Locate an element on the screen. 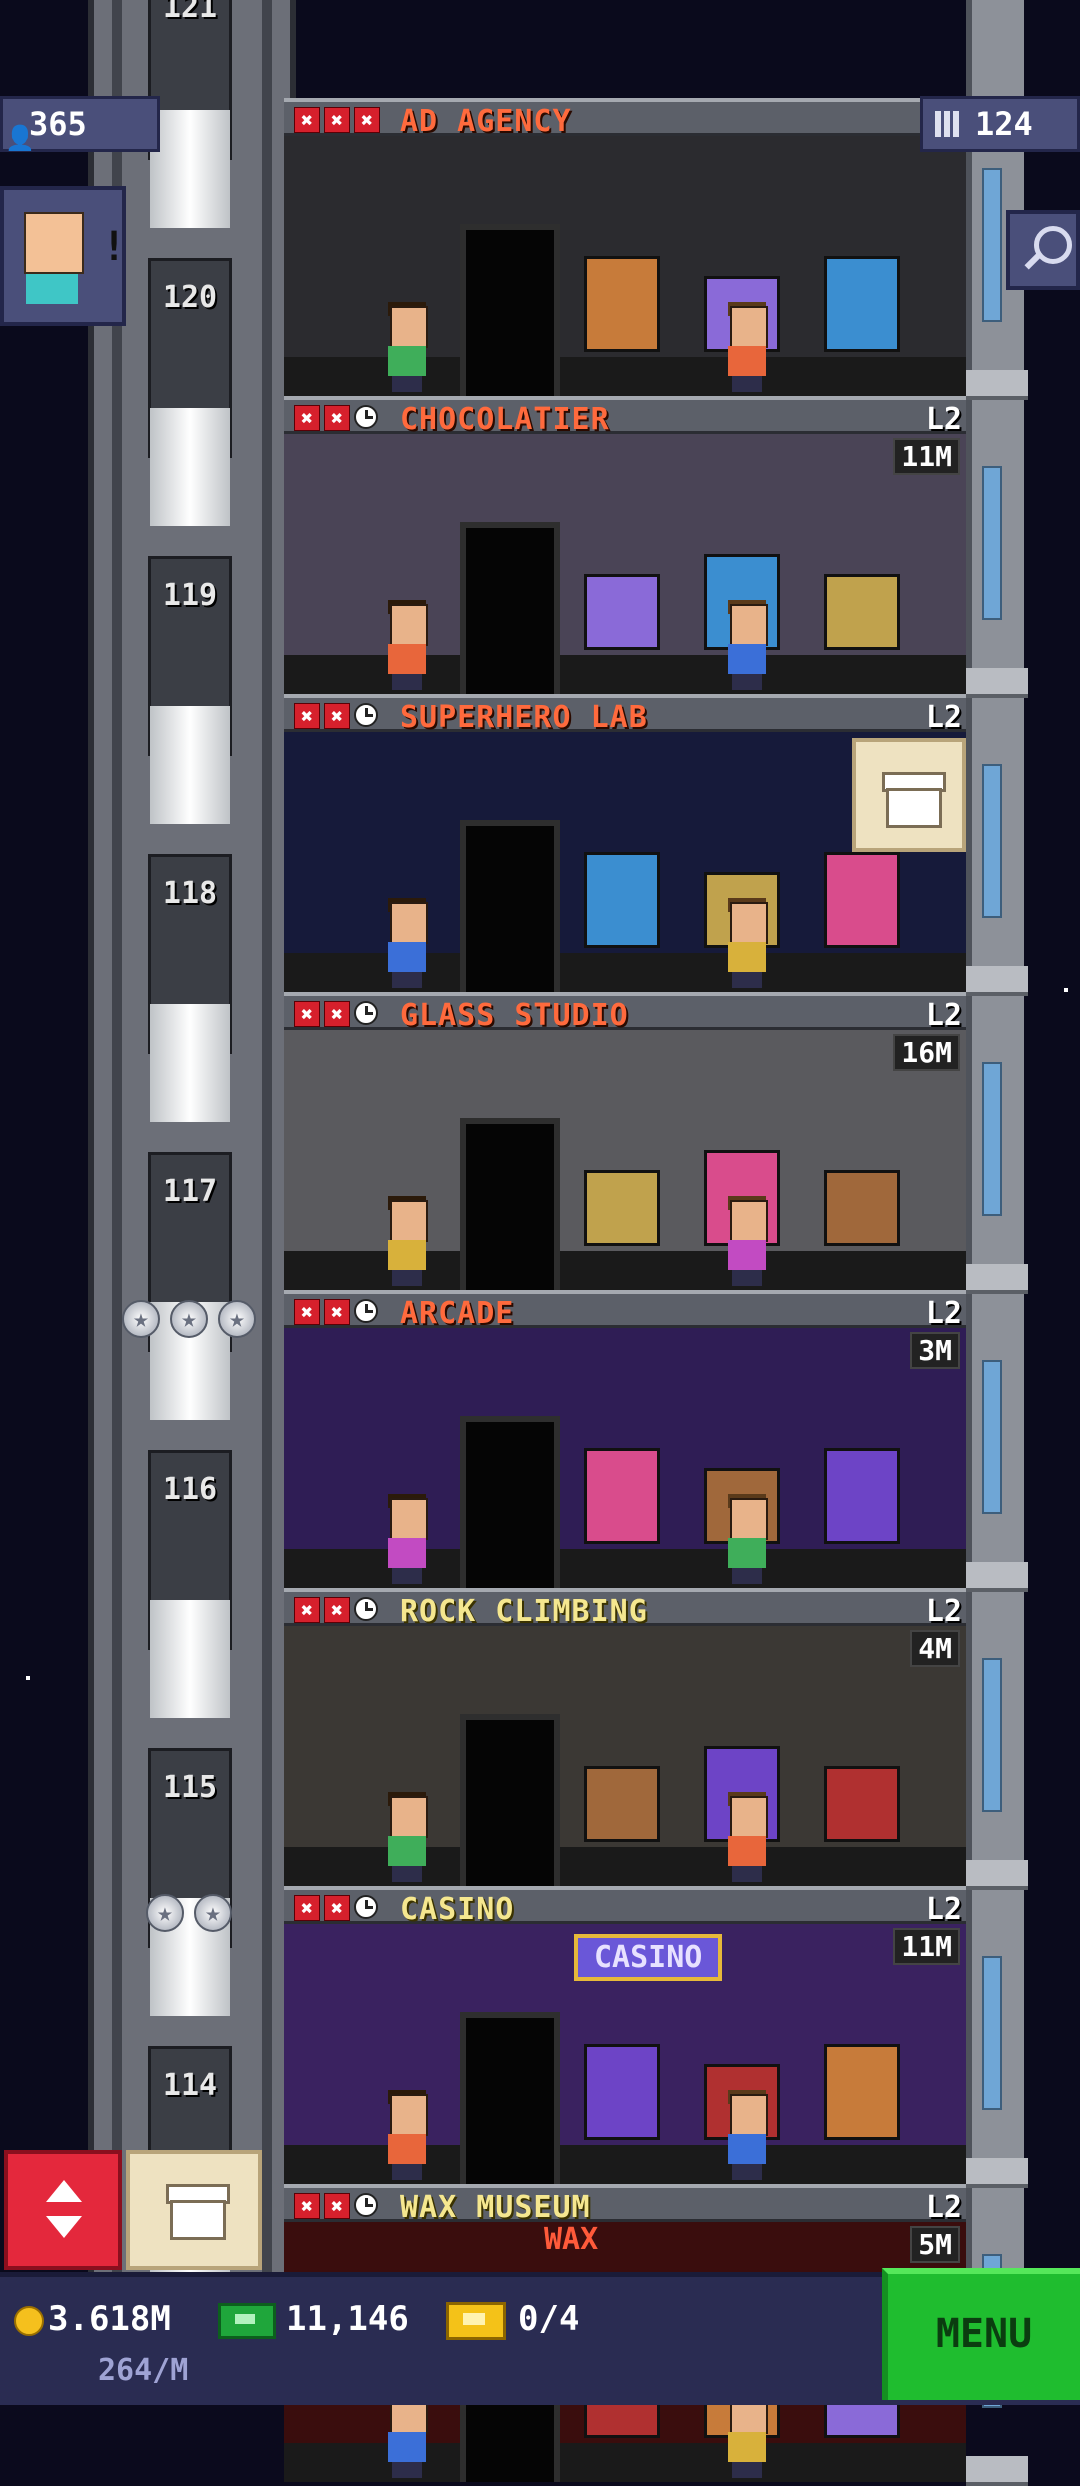 The image size is (1080, 2486). population-counter: 👤 365 is located at coordinates (80, 124).